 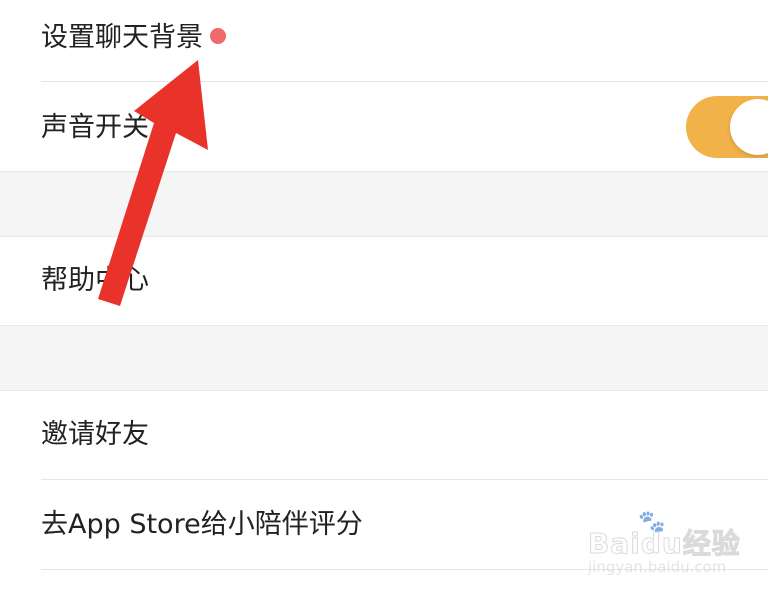 What do you see at coordinates (657, 567) in the screenshot?
I see `watermark-url: jingyan.baidu.com` at bounding box center [657, 567].